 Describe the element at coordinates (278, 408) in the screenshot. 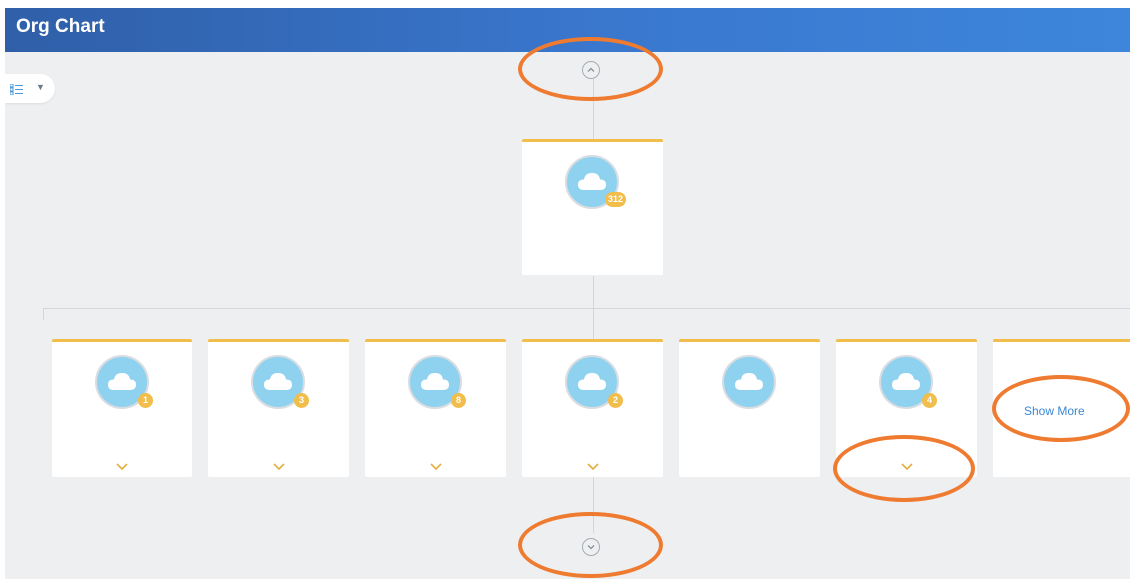

I see `employee-card-2: 3` at that location.